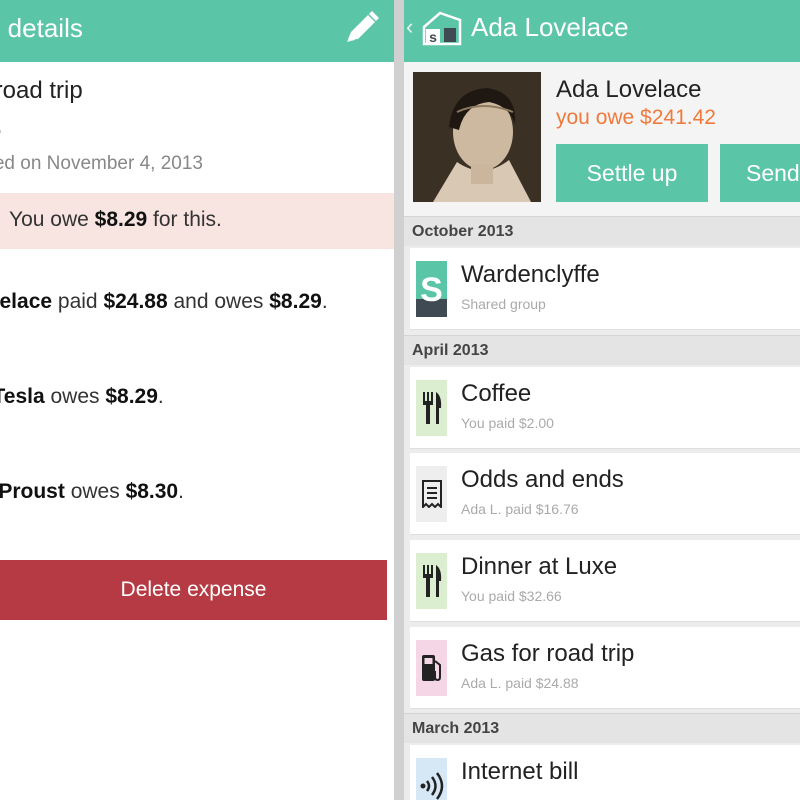 This screenshot has width=800, height=800. I want to click on edit-expense-button, so click(360, 29).